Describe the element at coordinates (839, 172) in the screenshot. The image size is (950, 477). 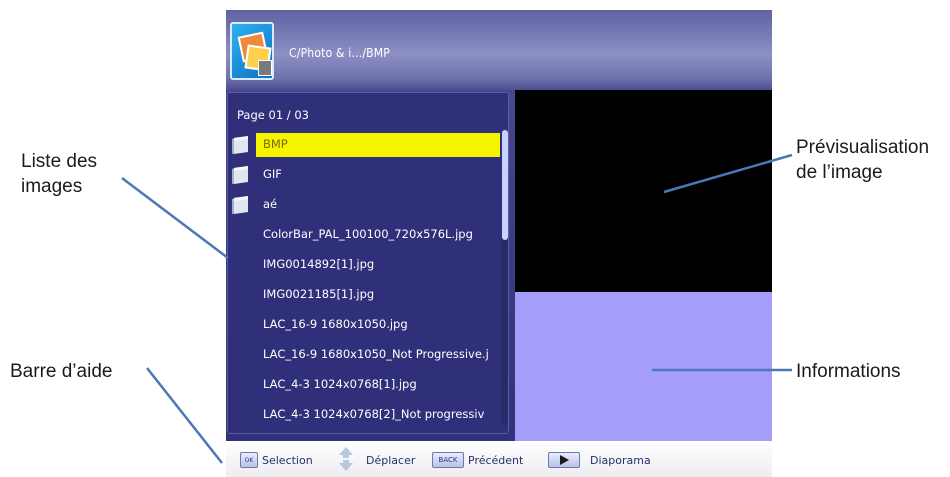
I see `preview-annotation-line2: de l’image` at that location.